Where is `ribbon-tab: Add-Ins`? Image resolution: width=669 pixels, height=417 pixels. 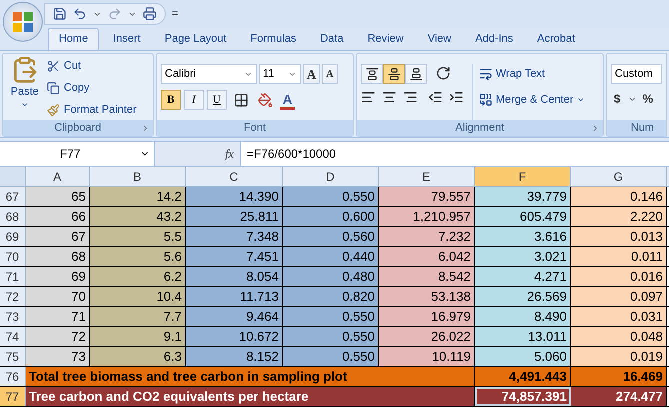 ribbon-tab: Add-Ins is located at coordinates (494, 39).